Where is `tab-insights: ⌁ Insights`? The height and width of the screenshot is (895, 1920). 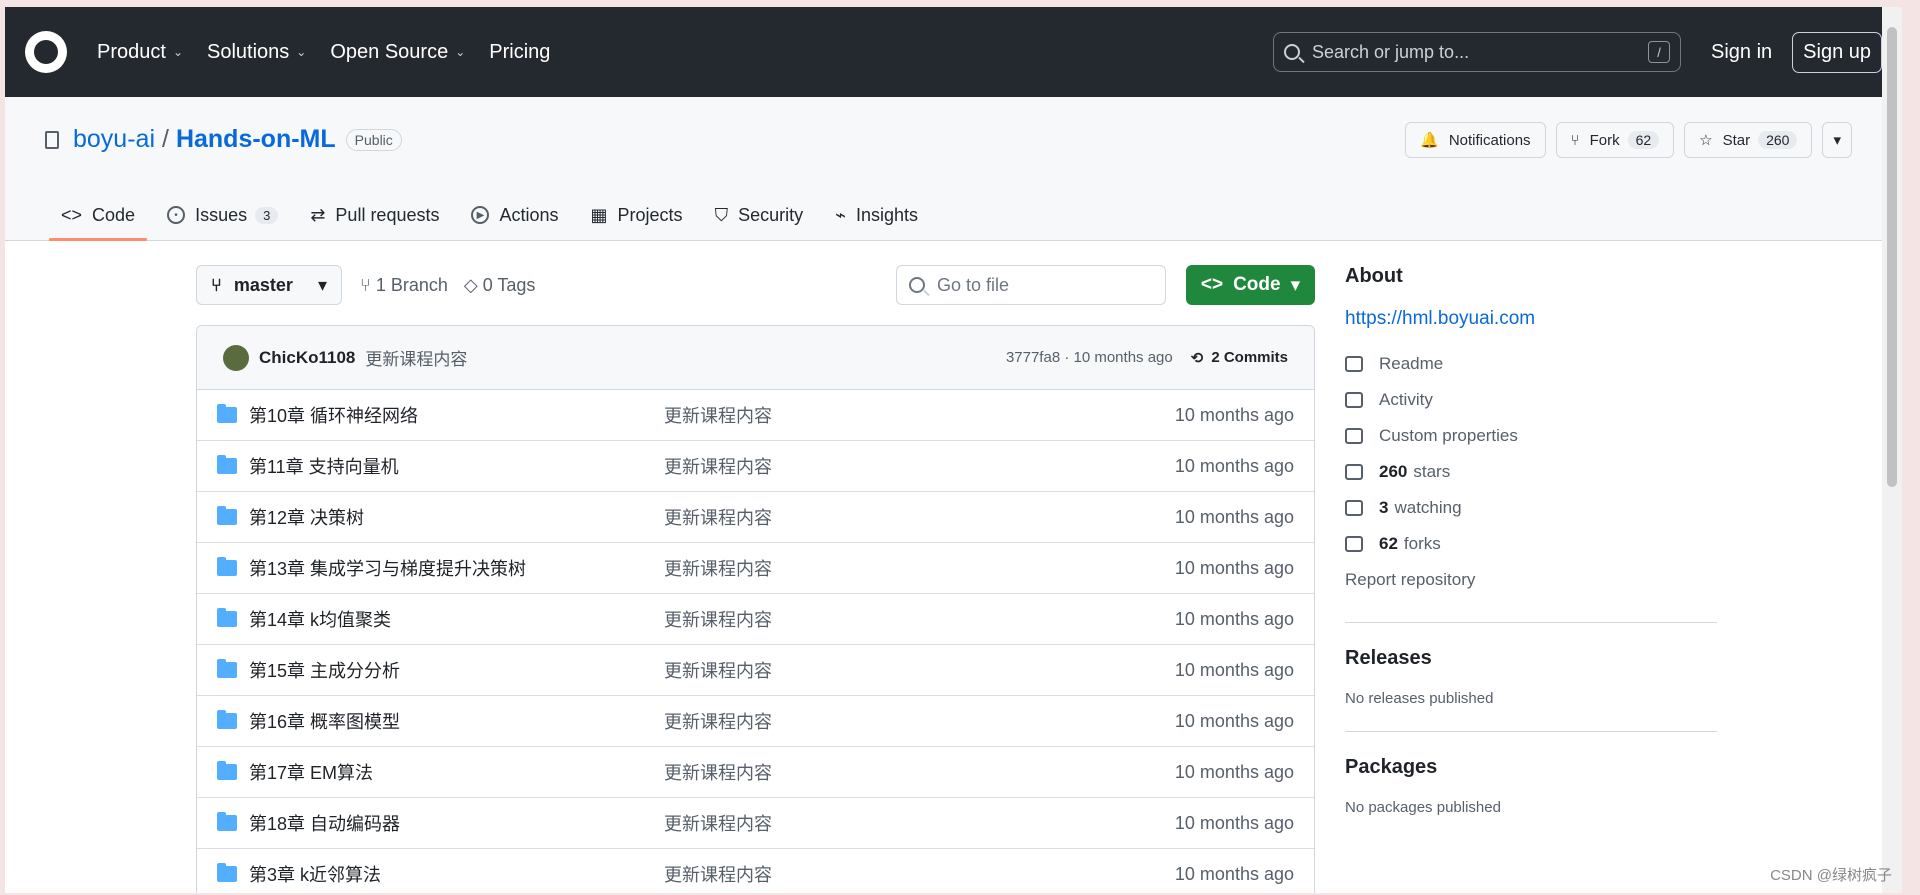
tab-insights: ⌁ Insights is located at coordinates (876, 215).